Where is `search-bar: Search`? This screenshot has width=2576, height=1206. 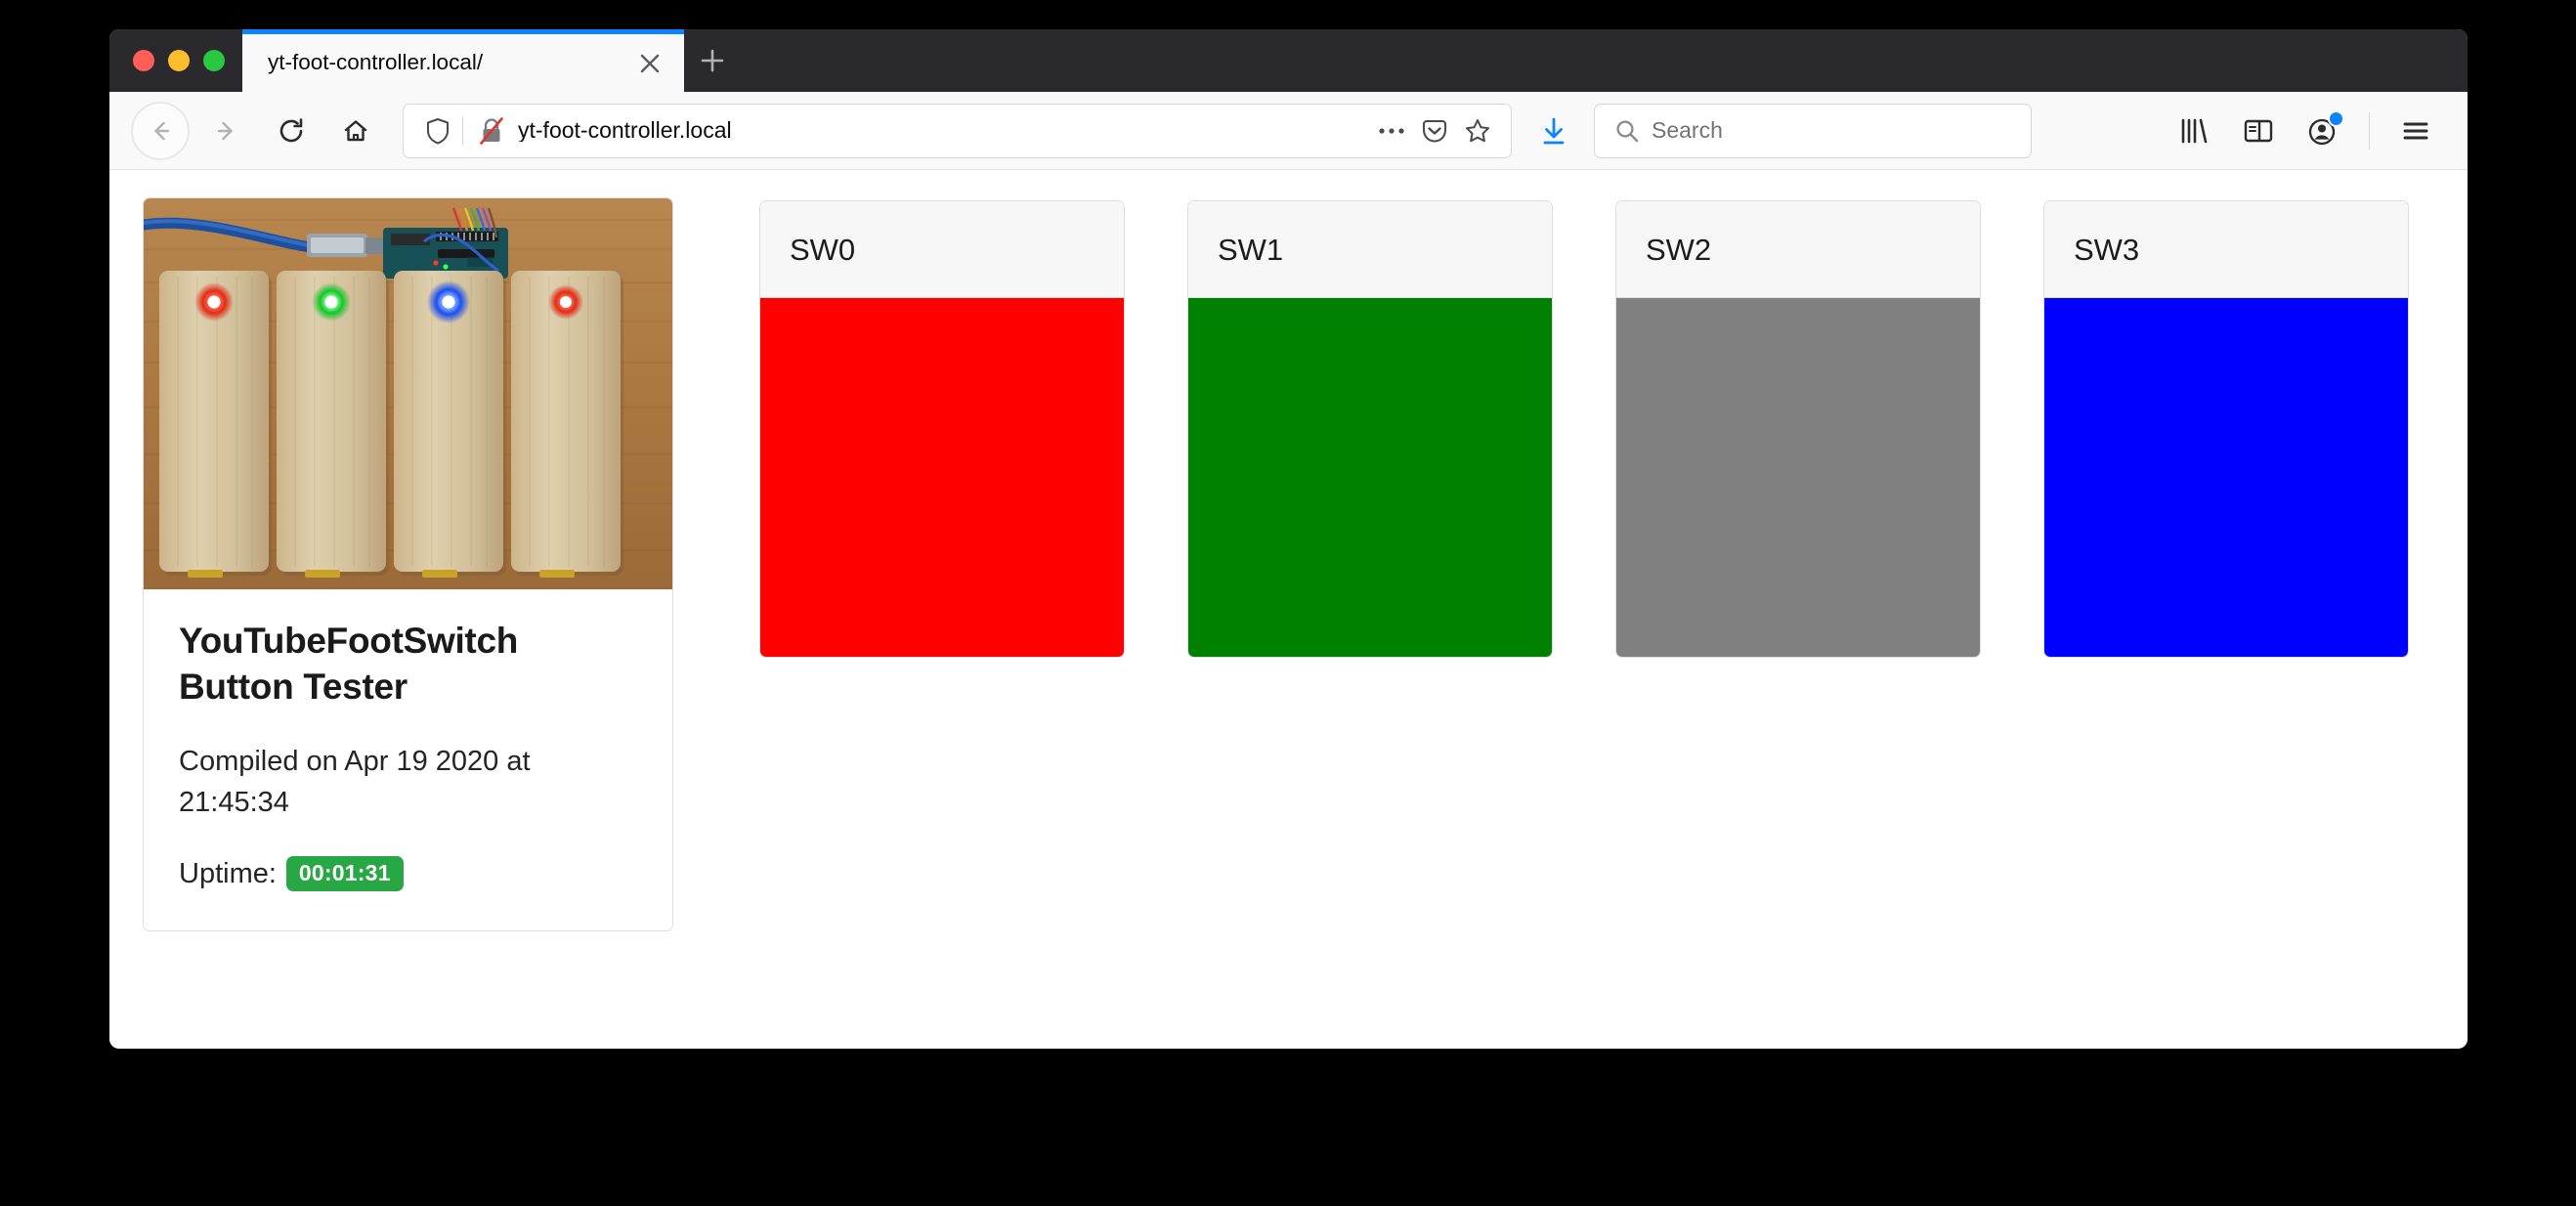 search-bar: Search is located at coordinates (1813, 130).